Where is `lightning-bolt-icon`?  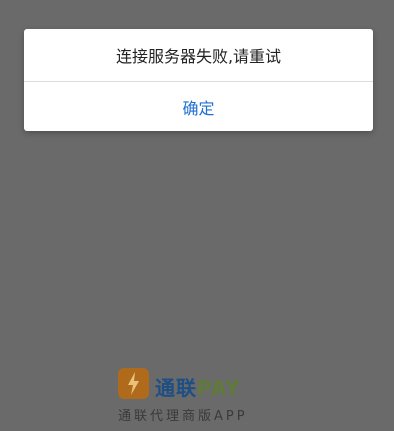
lightning-bolt-icon is located at coordinates (133, 383).